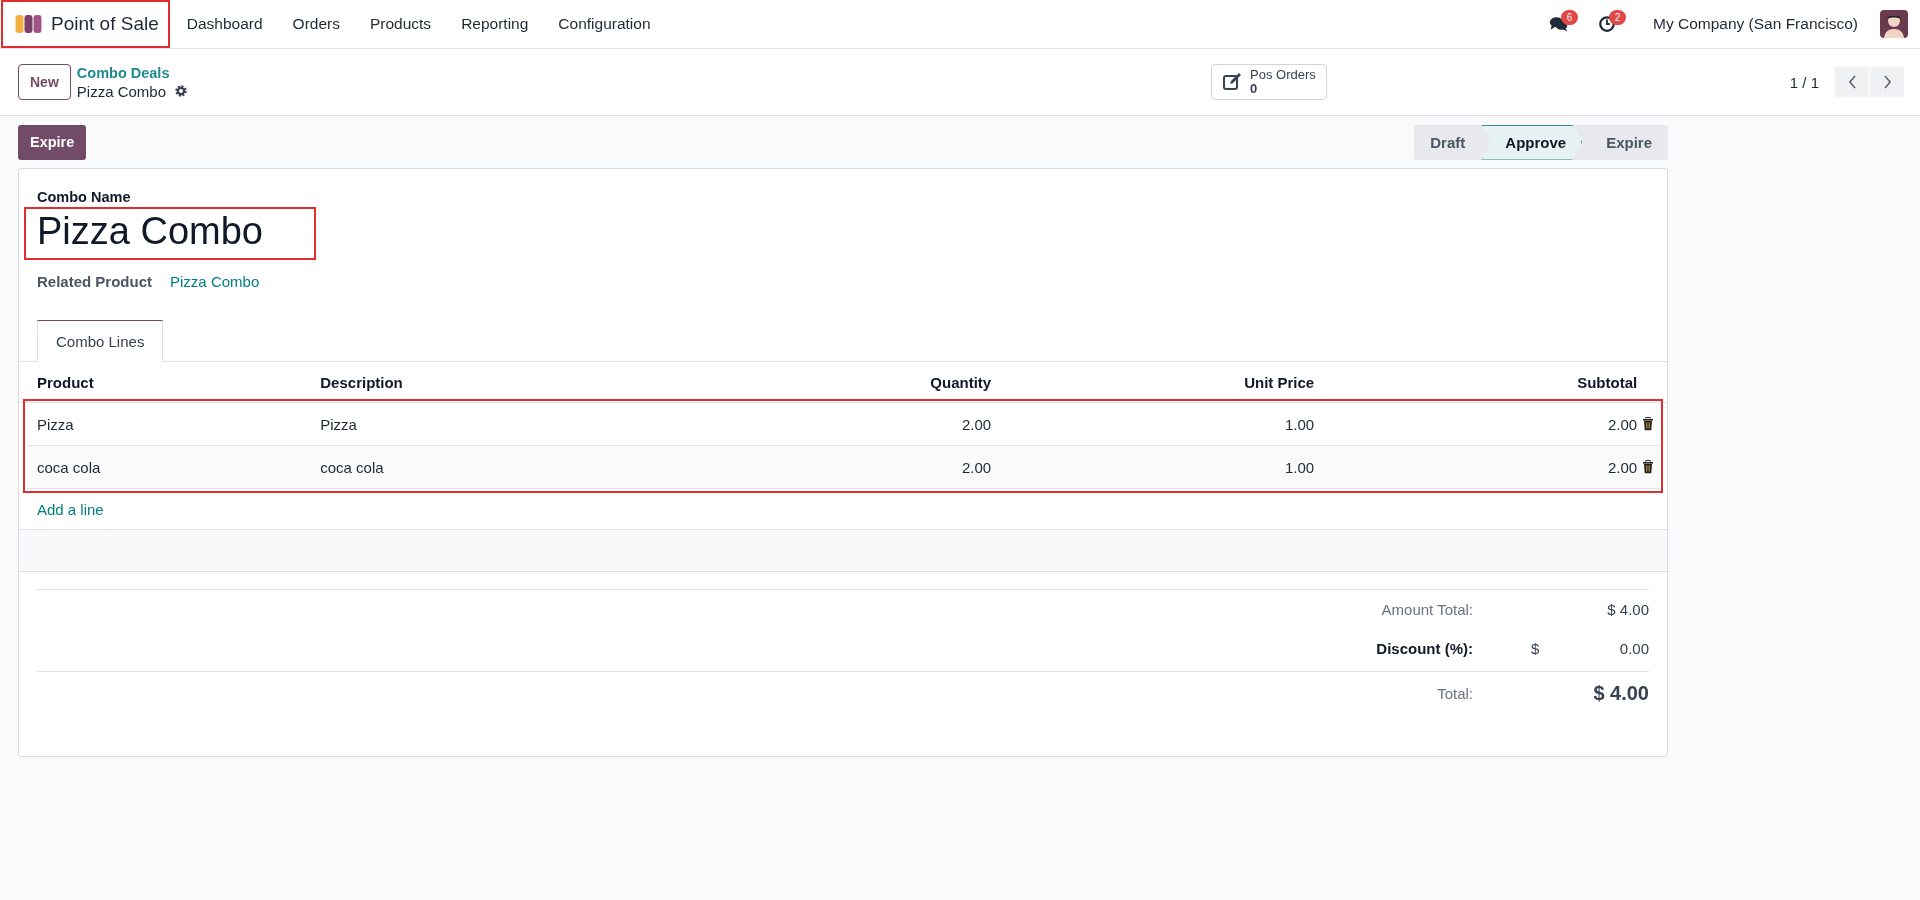  I want to click on status-stage: Expire, so click(1625, 142).